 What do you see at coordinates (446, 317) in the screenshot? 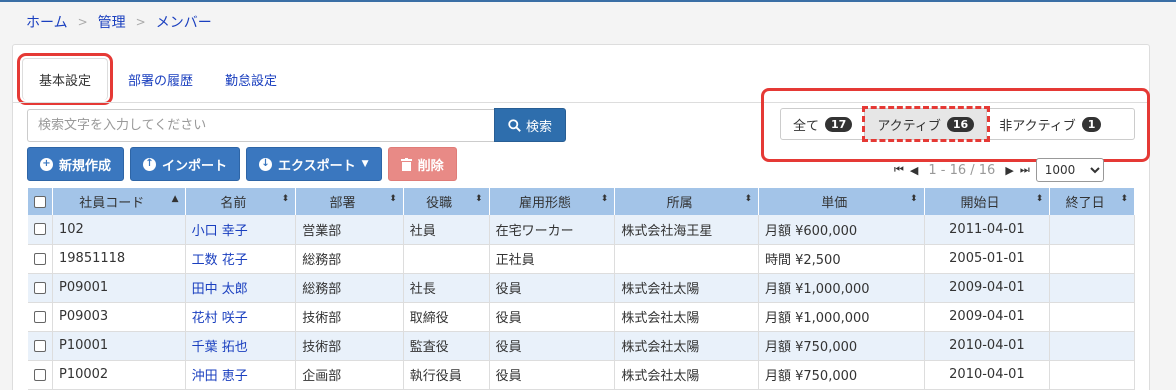
I see `position: 取締役` at bounding box center [446, 317].